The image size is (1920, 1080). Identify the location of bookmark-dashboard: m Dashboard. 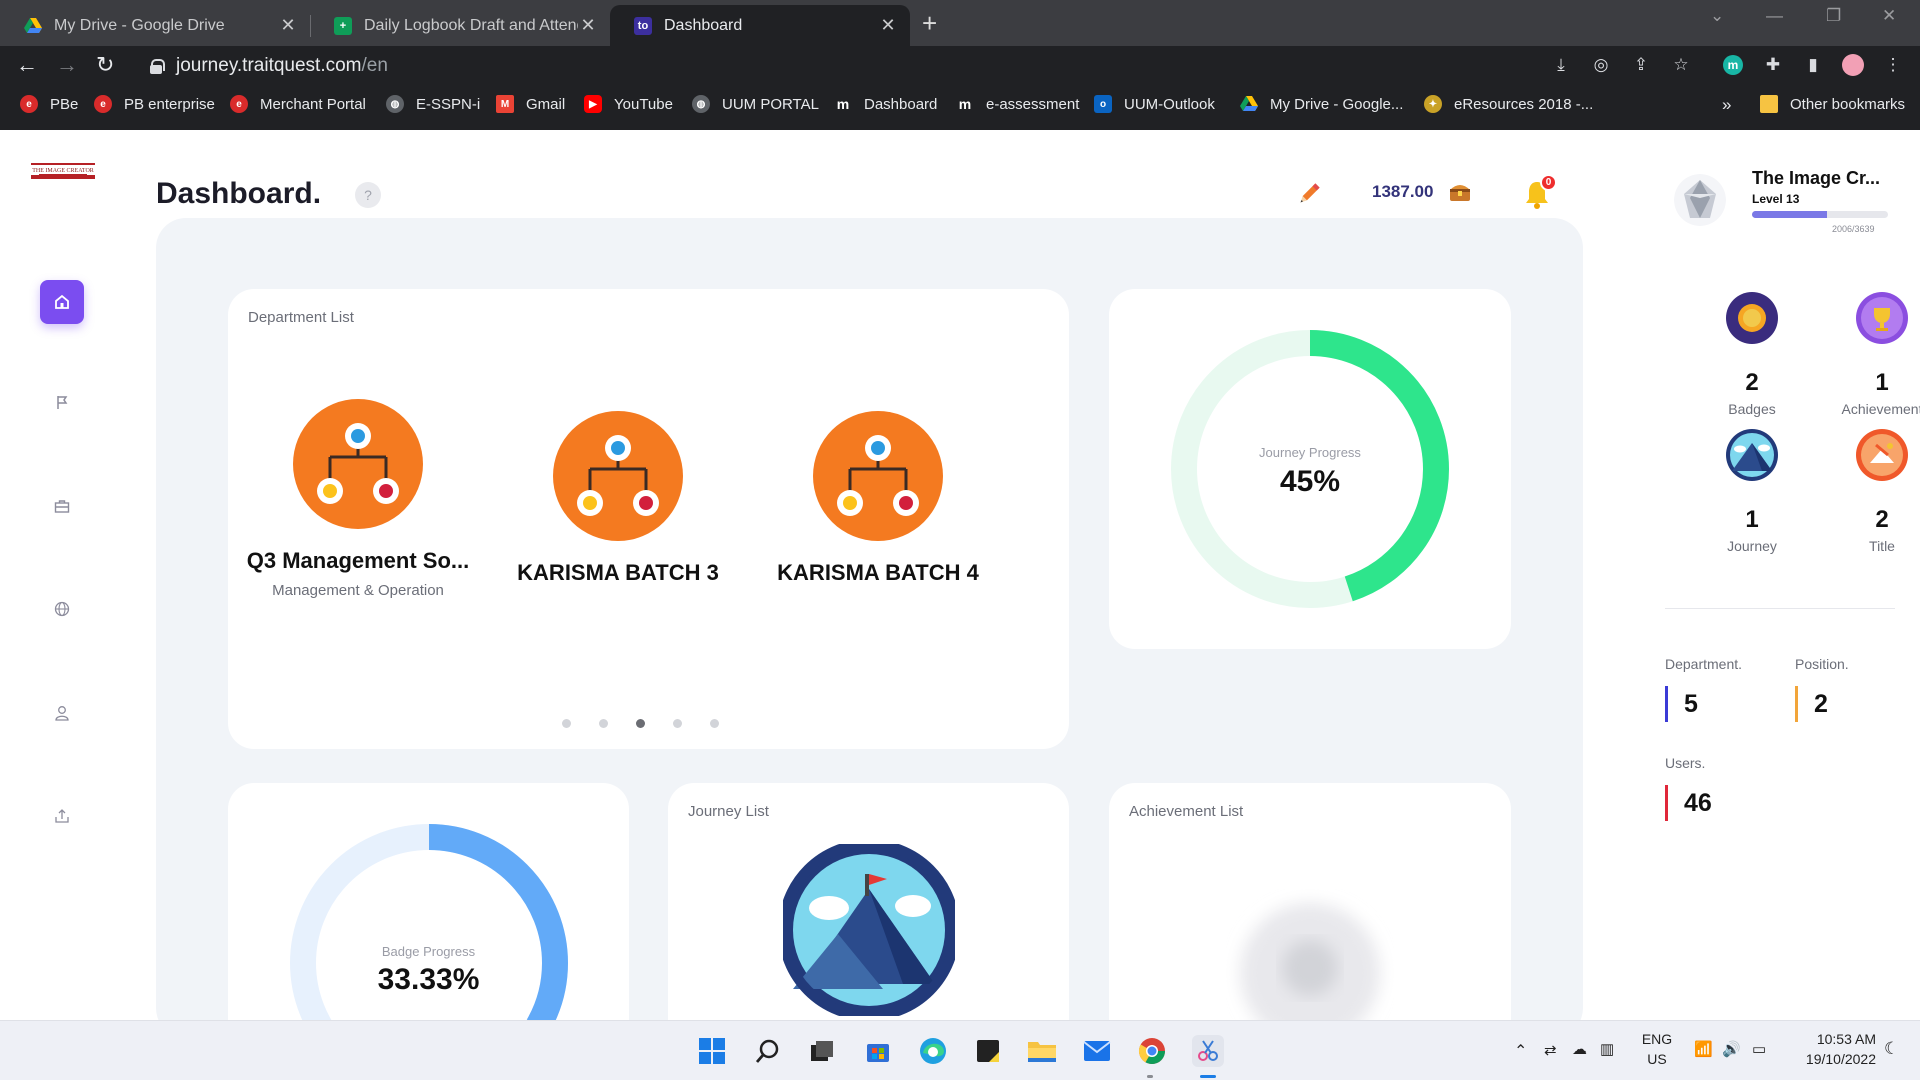
(886, 104).